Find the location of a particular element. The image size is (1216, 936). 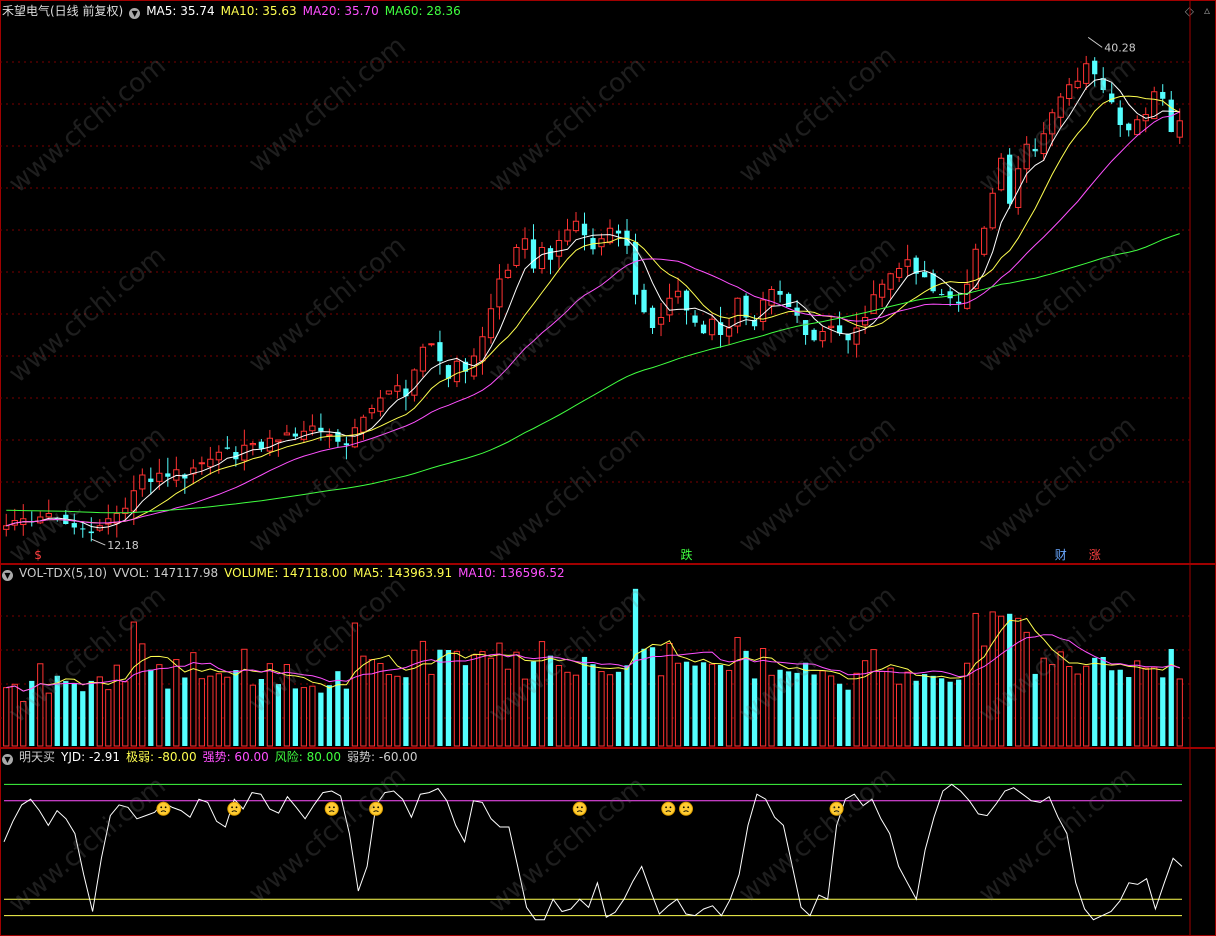

high-pointer is located at coordinates (1095, 42).